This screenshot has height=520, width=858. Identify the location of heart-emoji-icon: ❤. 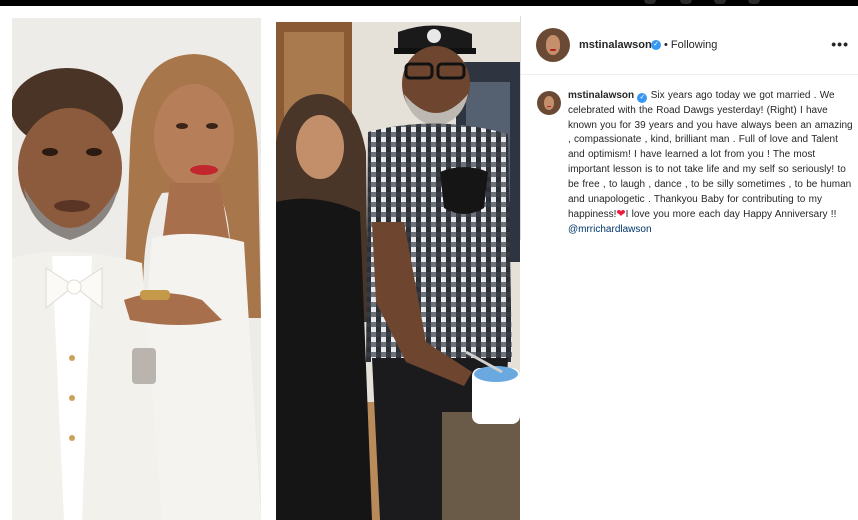
(621, 214).